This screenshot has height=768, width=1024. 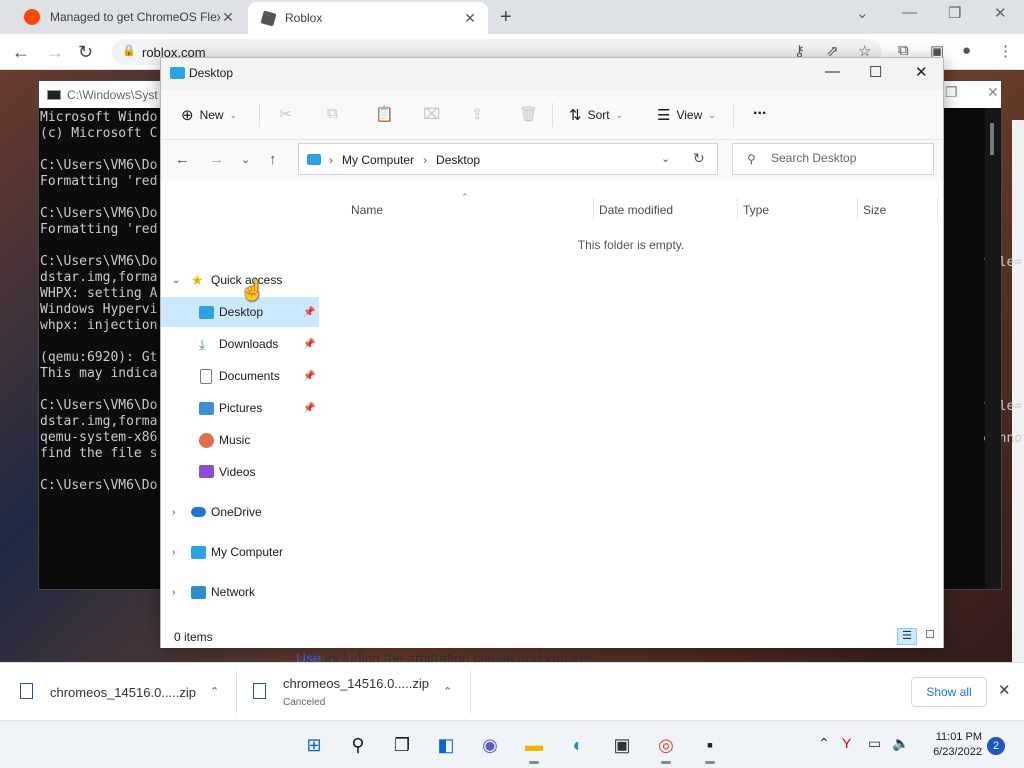 What do you see at coordinates (358, 745) in the screenshot?
I see `search-icon: ⚲` at bounding box center [358, 745].